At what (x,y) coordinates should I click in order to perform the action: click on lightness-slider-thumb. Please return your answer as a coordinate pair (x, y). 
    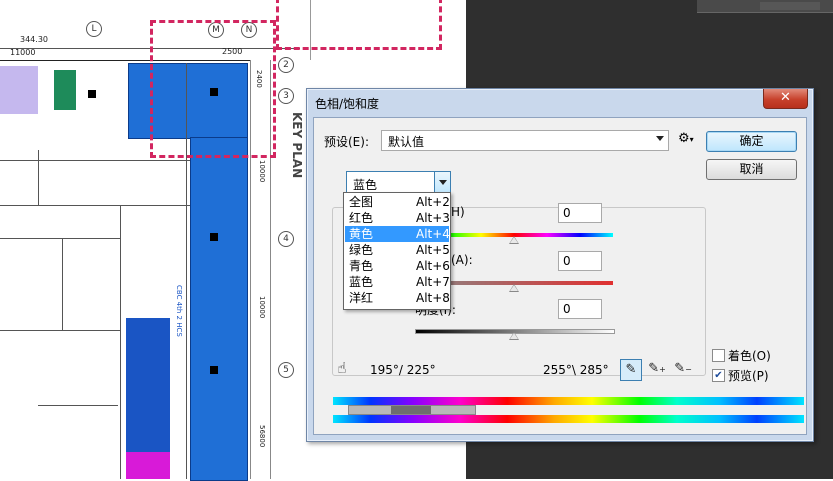
    Looking at the image, I should click on (514, 336).